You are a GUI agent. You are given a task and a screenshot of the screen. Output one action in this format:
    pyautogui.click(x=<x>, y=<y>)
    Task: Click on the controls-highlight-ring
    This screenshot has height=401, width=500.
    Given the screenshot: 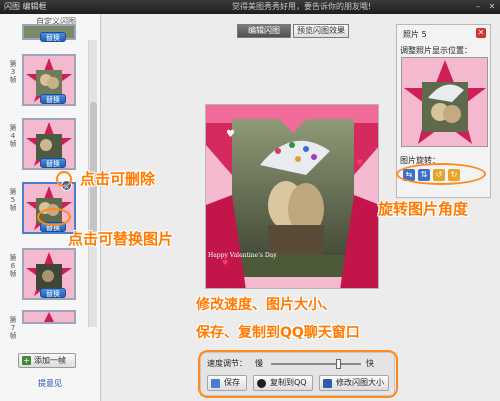 What is the action you would take?
    pyautogui.click(x=298, y=374)
    